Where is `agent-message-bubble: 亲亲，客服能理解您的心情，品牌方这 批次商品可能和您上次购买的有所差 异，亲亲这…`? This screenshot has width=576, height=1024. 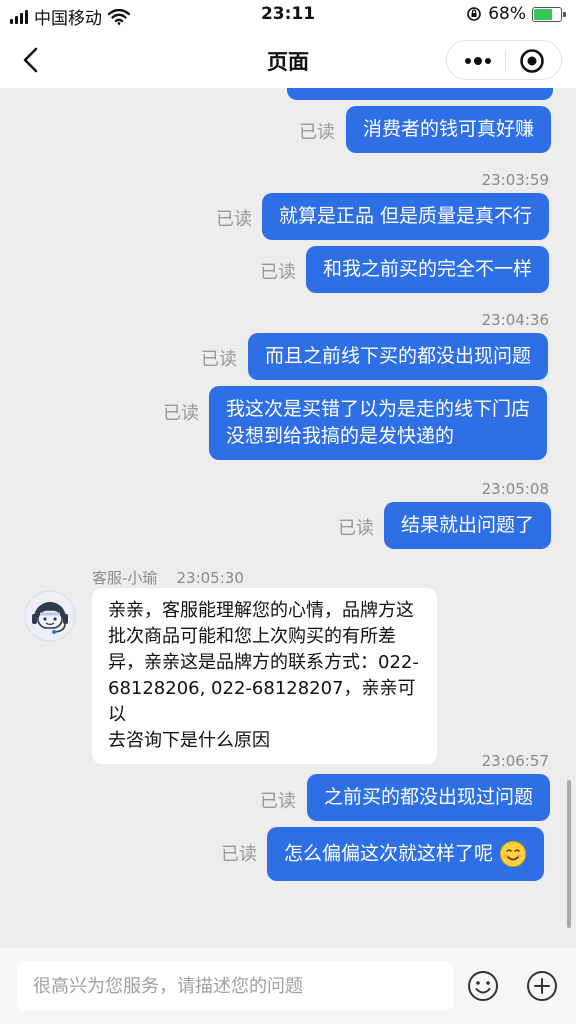
agent-message-bubble: 亲亲，客服能理解您的心情，品牌方这 批次商品可能和您上次购买的有所差 异，亲亲这… is located at coordinates (264, 676).